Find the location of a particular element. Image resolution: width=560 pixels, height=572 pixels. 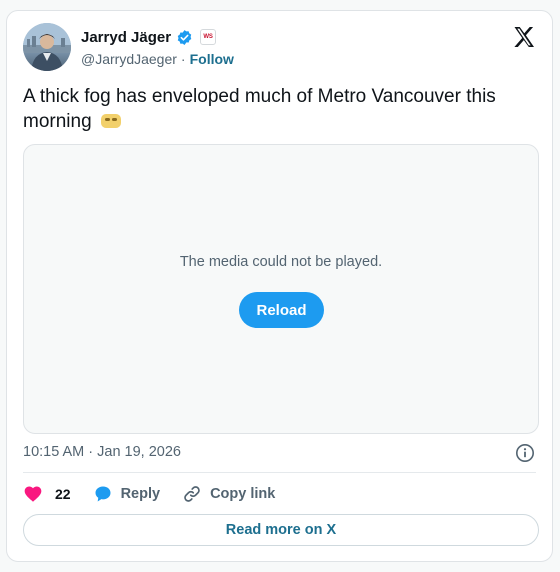

action-bar: 22 Reply Copy link is located at coordinates (160, 494).